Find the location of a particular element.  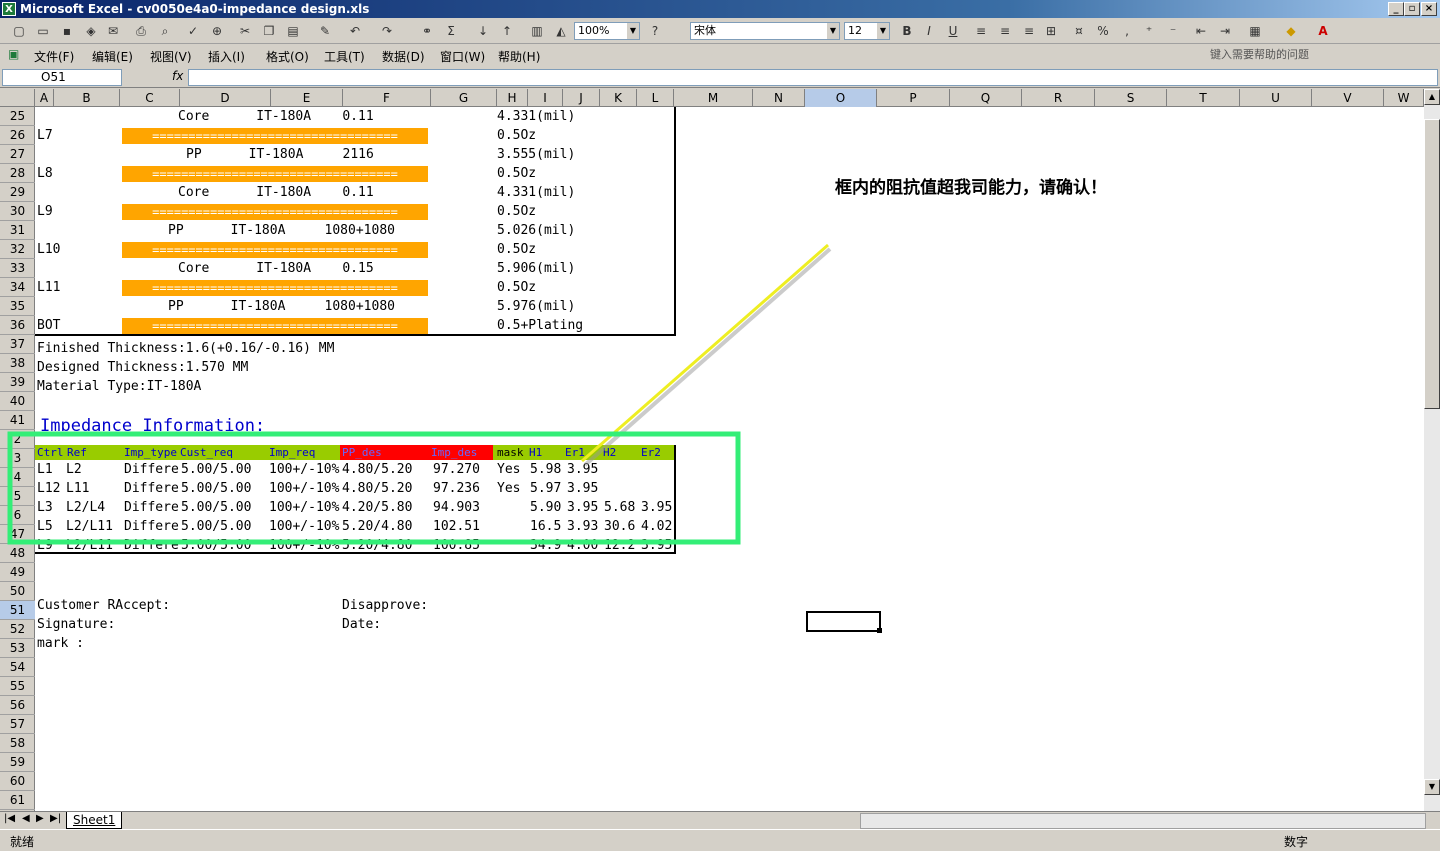

save-icon: ▪ is located at coordinates (67, 31).